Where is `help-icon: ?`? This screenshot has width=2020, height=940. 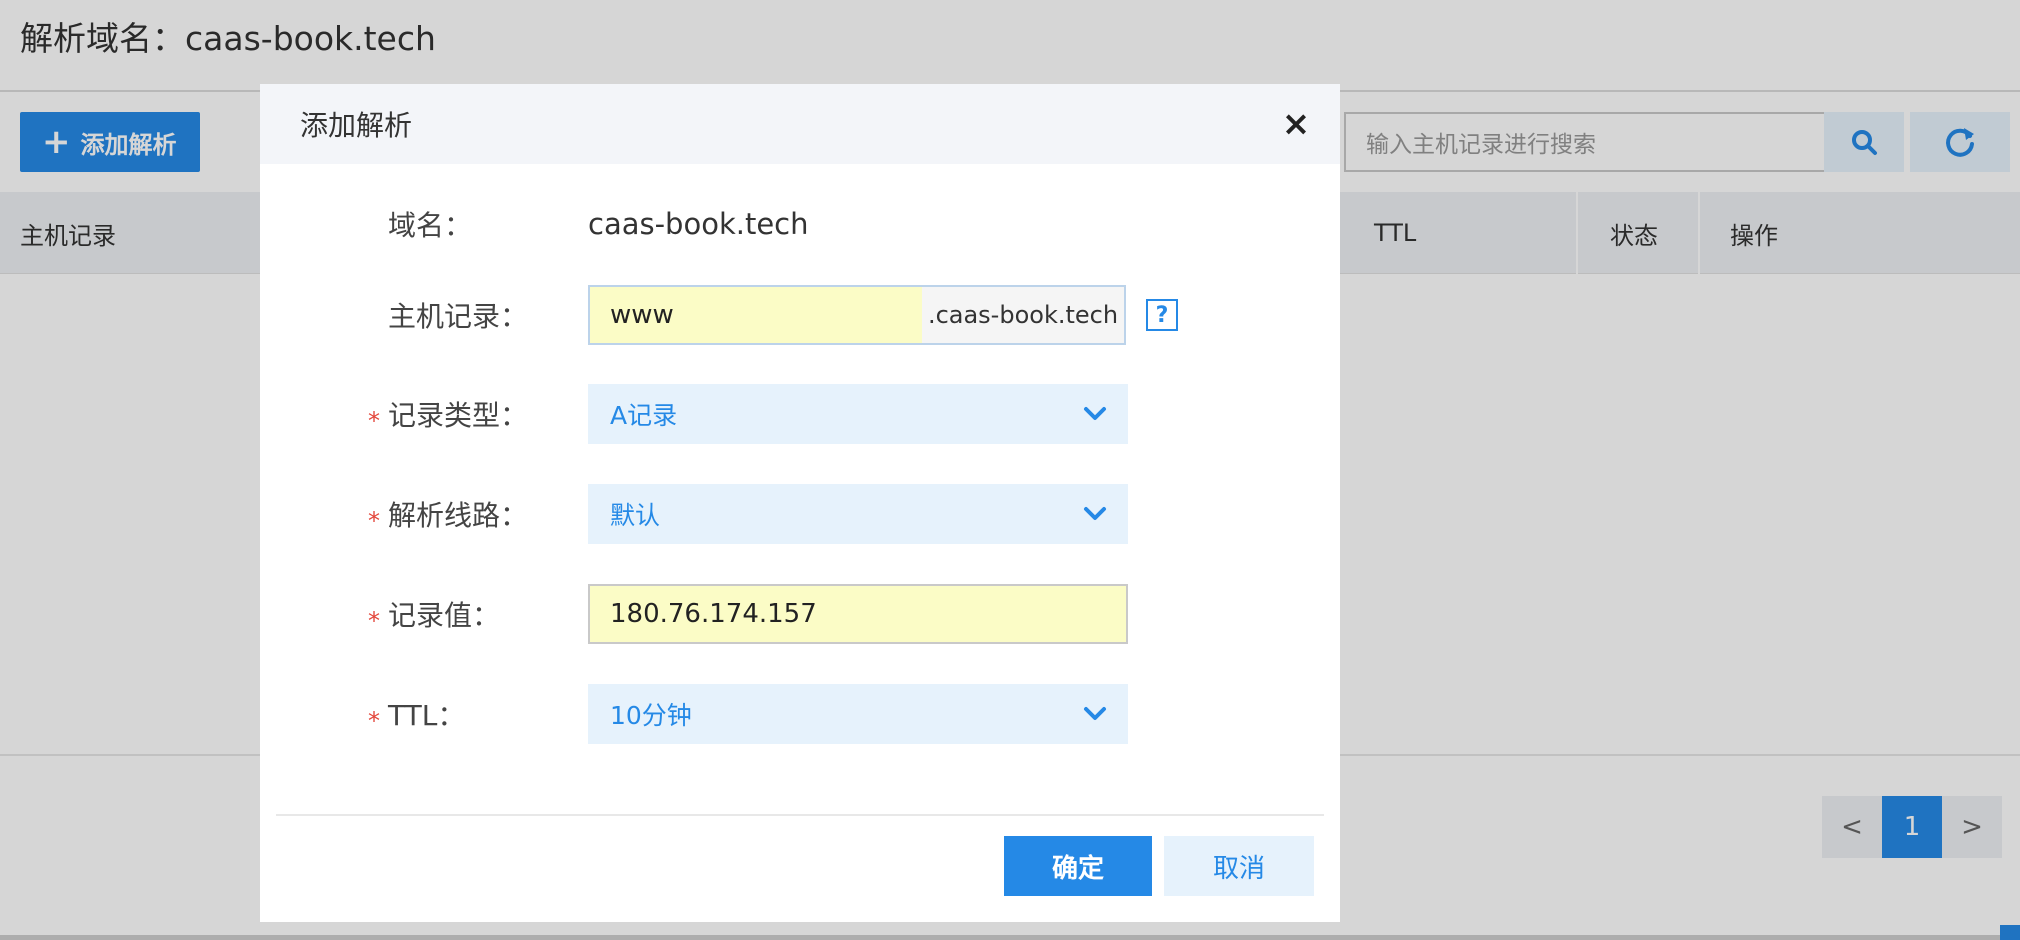
help-icon: ? is located at coordinates (1162, 315).